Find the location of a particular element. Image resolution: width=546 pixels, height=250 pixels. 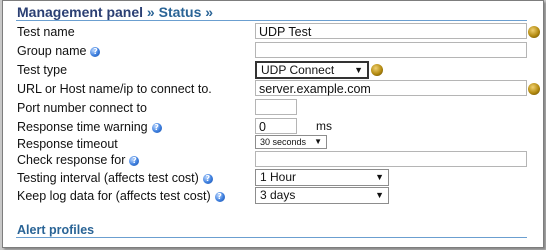

port-row: Port number connect to is located at coordinates (277, 108).